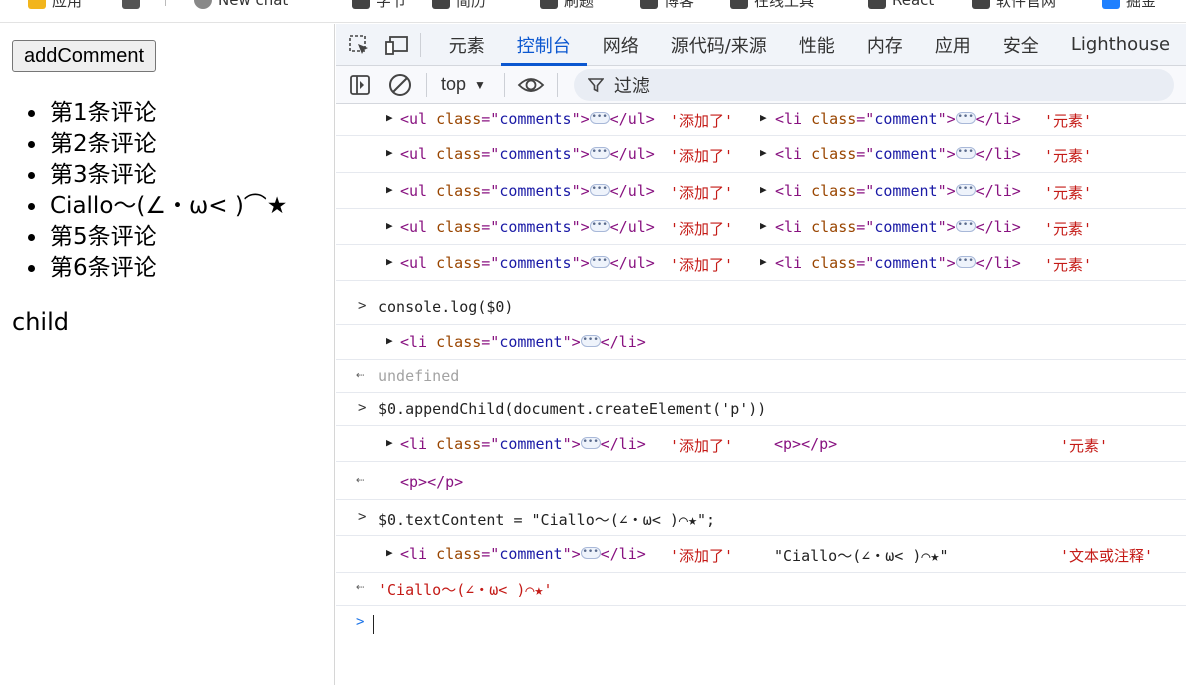  What do you see at coordinates (761, 645) in the screenshot?
I see `console-prompt: >` at bounding box center [761, 645].